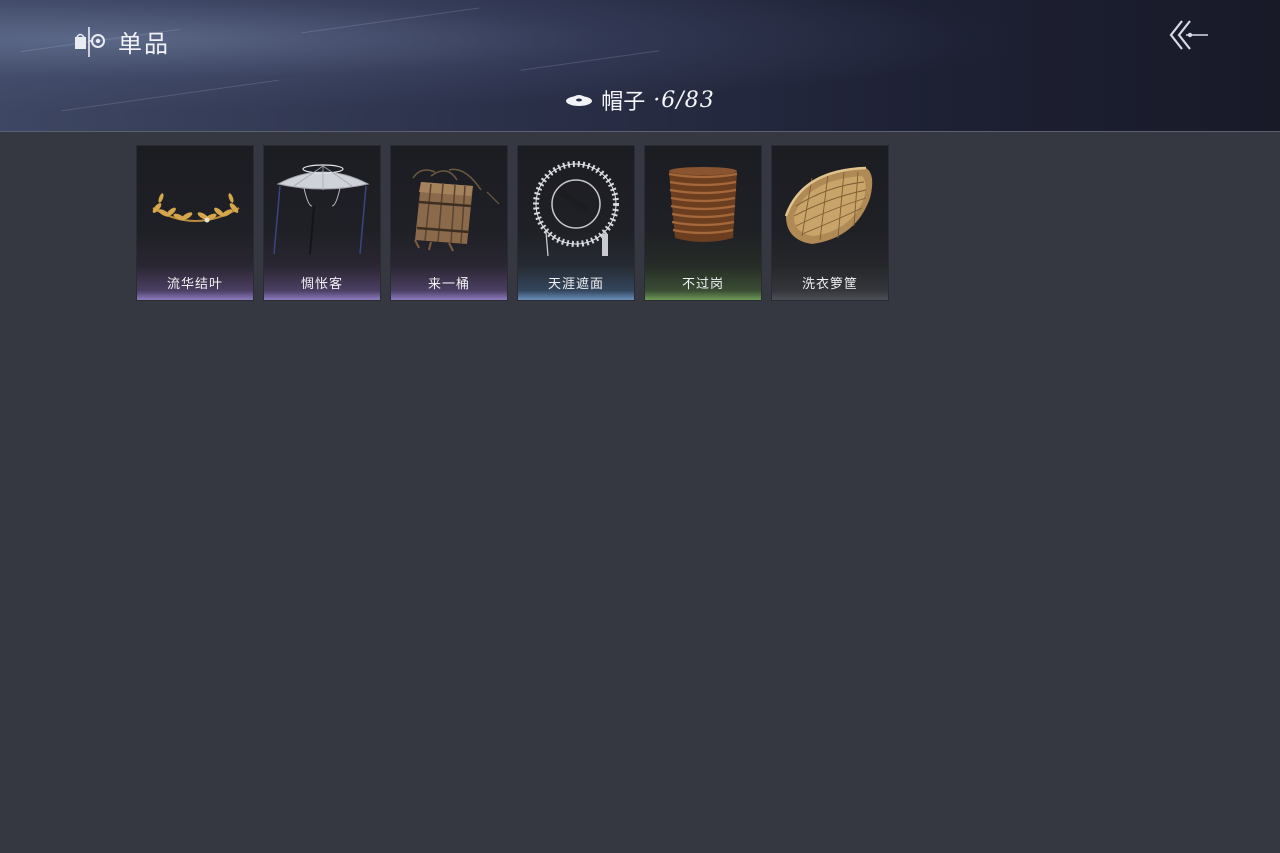 Image resolution: width=1280 pixels, height=853 pixels. What do you see at coordinates (703, 204) in the screenshot?
I see `stacked-bowls-icon` at bounding box center [703, 204].